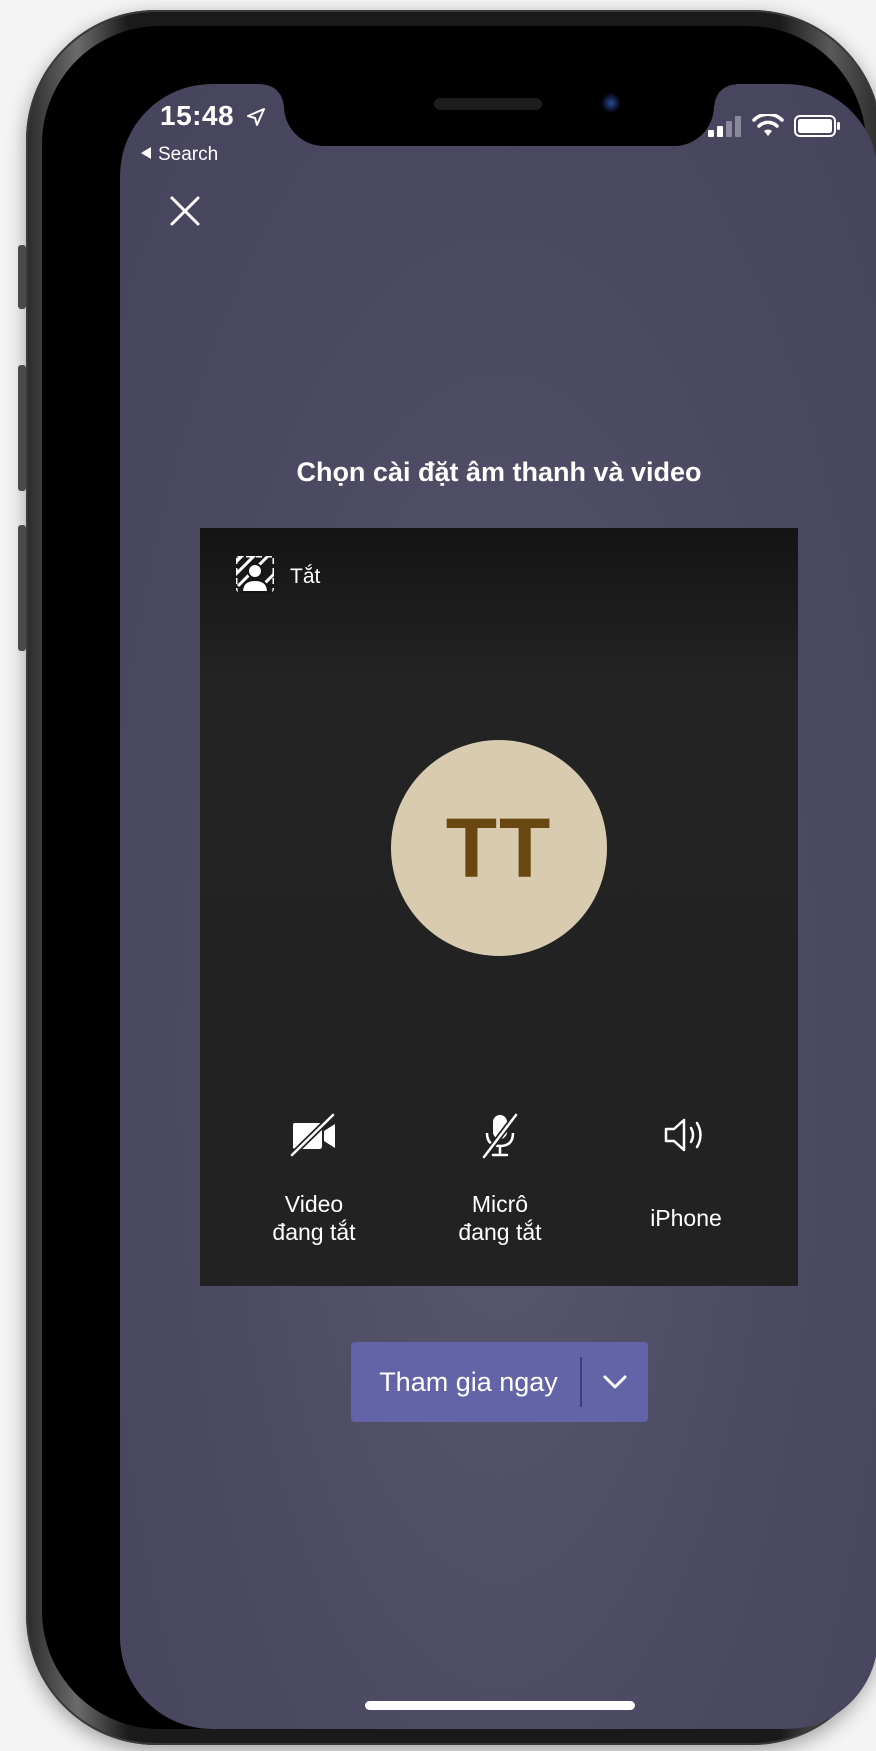 This screenshot has width=876, height=1751. I want to click on join-now-button: Tham gia ngay, so click(465, 1382).